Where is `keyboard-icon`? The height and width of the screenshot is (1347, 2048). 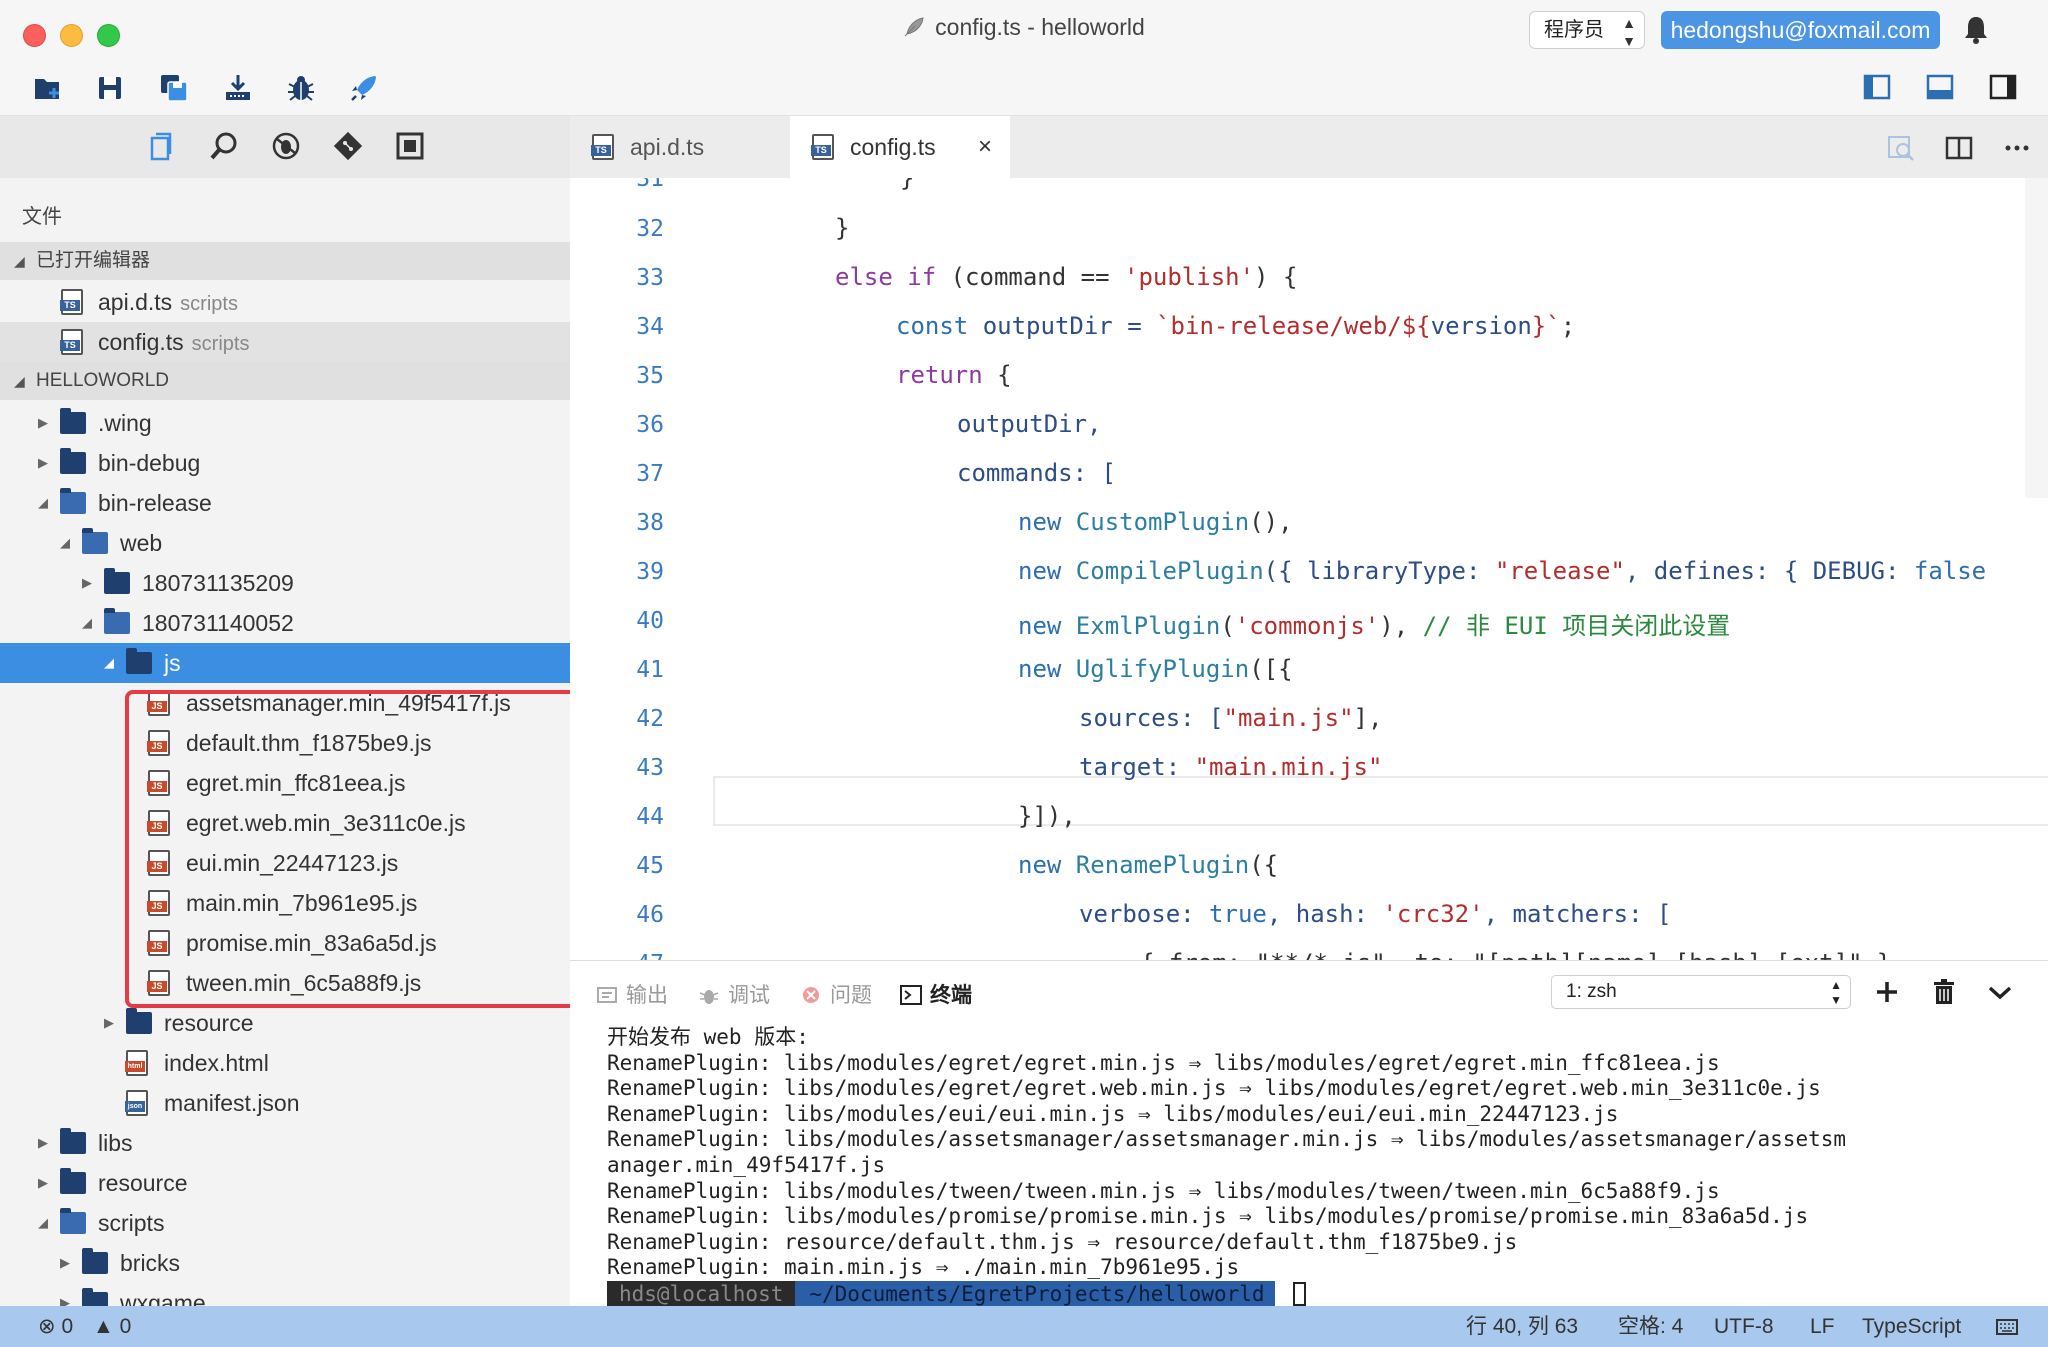 keyboard-icon is located at coordinates (2007, 1327).